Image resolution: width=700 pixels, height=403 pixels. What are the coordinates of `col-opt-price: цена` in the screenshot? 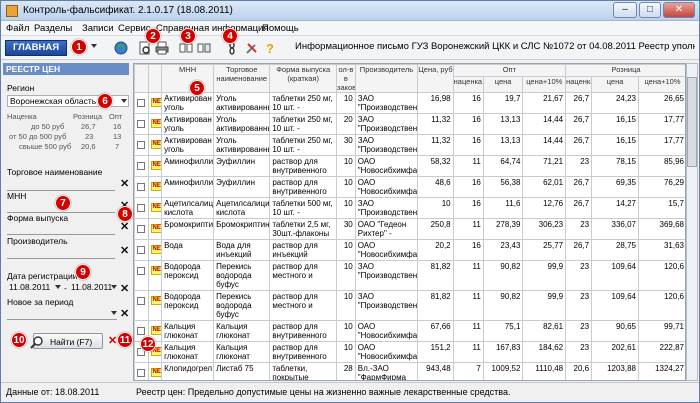 It's located at (503, 84).